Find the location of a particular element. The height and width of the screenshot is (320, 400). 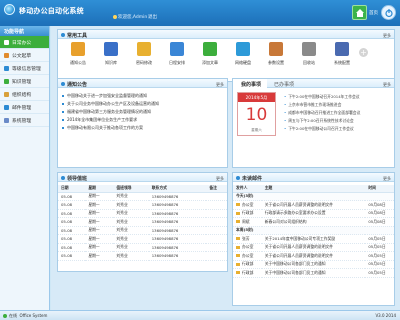

schedule-item: 下午2:00在中国移动召开2014年工作会议 is located at coordinates (321, 97).